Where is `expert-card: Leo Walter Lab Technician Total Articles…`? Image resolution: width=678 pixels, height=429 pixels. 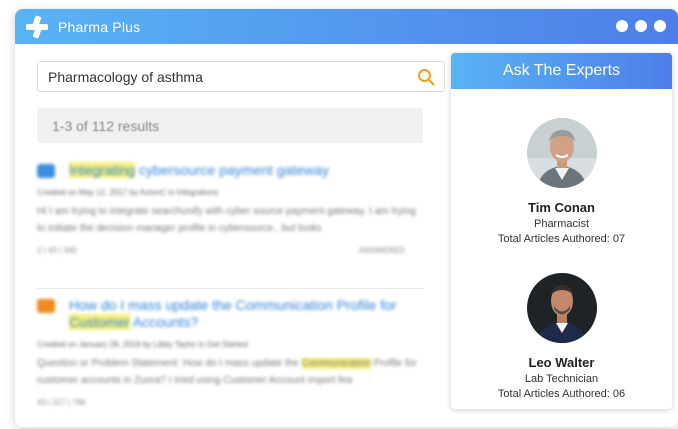 expert-card: Leo Walter Lab Technician Total Articles… is located at coordinates (561, 336).